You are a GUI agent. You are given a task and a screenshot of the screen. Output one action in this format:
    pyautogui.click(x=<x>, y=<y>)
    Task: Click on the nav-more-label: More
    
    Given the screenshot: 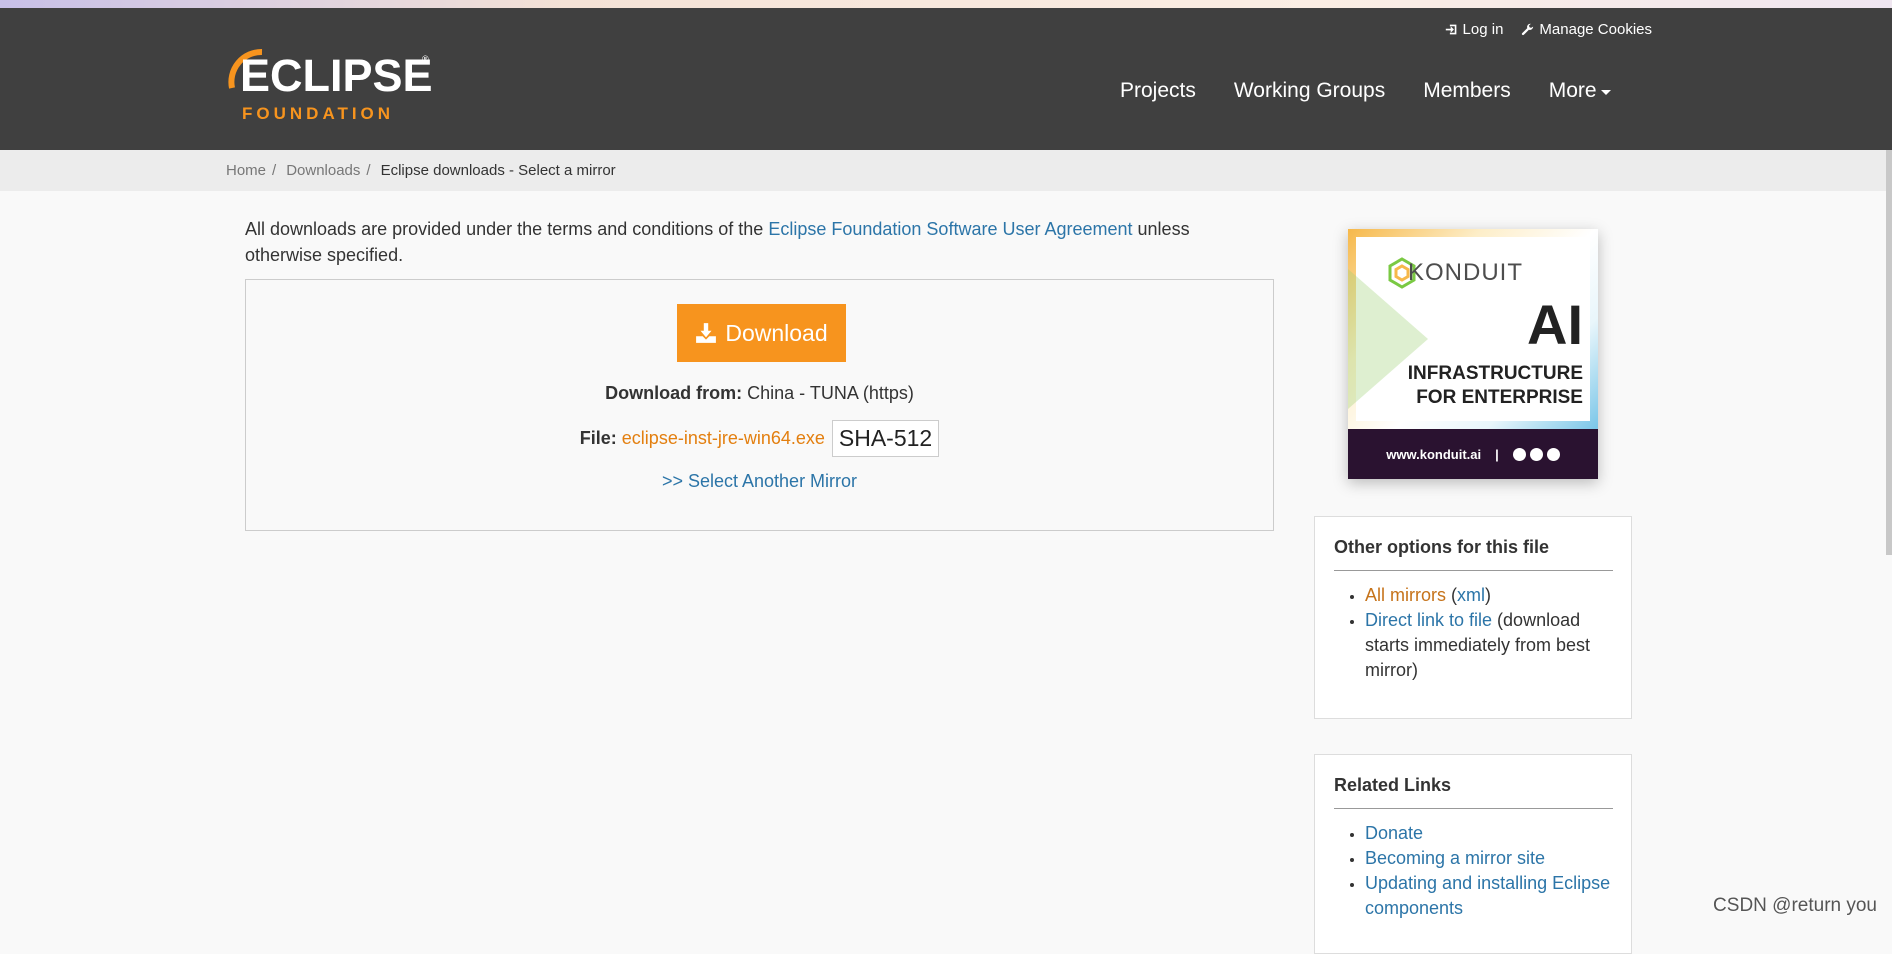 What is the action you would take?
    pyautogui.click(x=1572, y=90)
    